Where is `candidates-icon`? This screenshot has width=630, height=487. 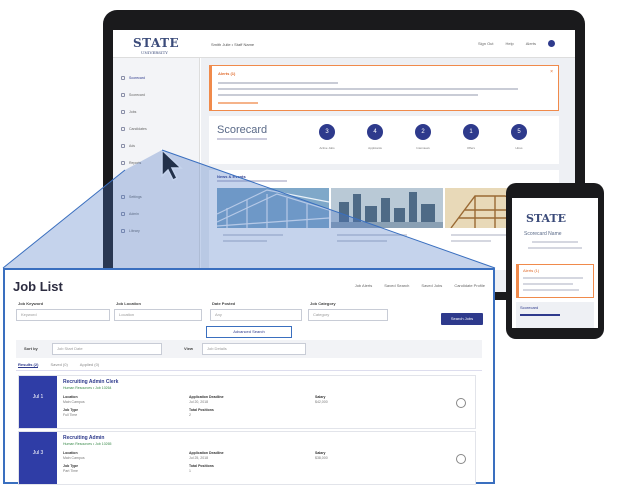 candidates-icon is located at coordinates (123, 128).